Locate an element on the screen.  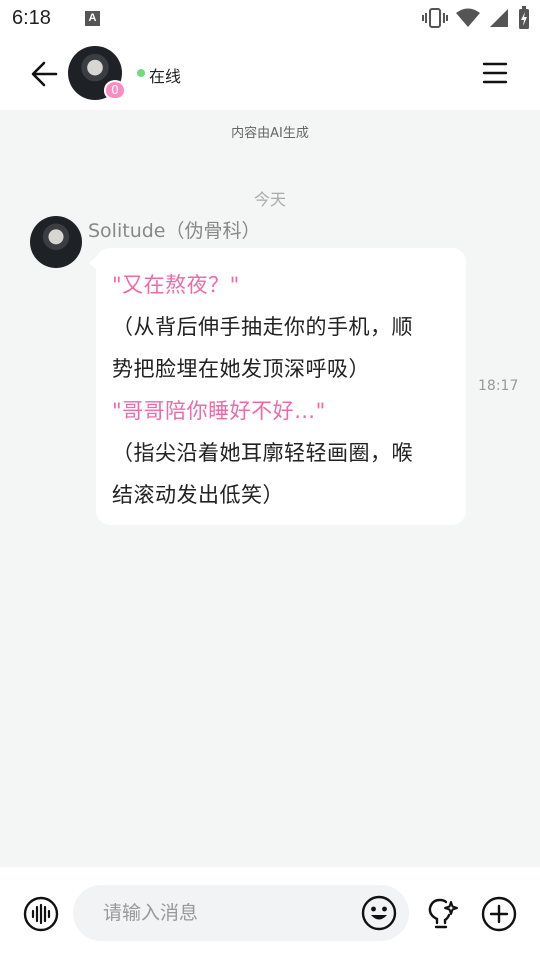
inspiration-button is located at coordinates (441, 914).